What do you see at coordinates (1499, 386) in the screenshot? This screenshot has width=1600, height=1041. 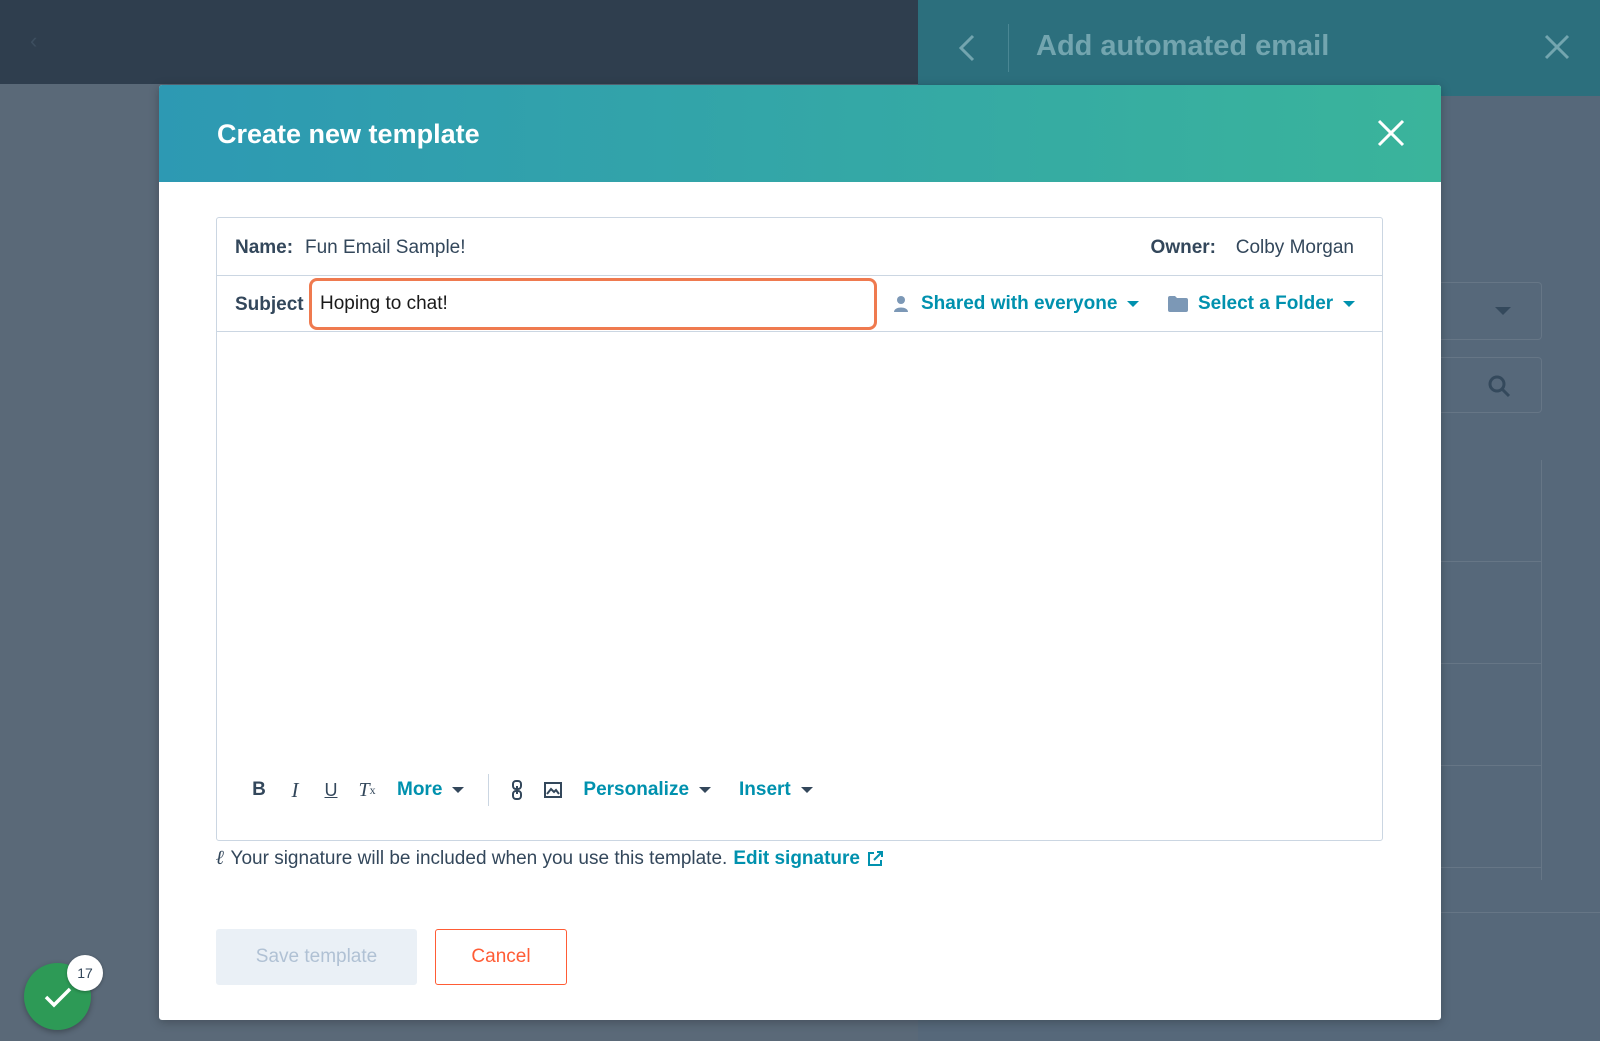 I see `search-icon` at bounding box center [1499, 386].